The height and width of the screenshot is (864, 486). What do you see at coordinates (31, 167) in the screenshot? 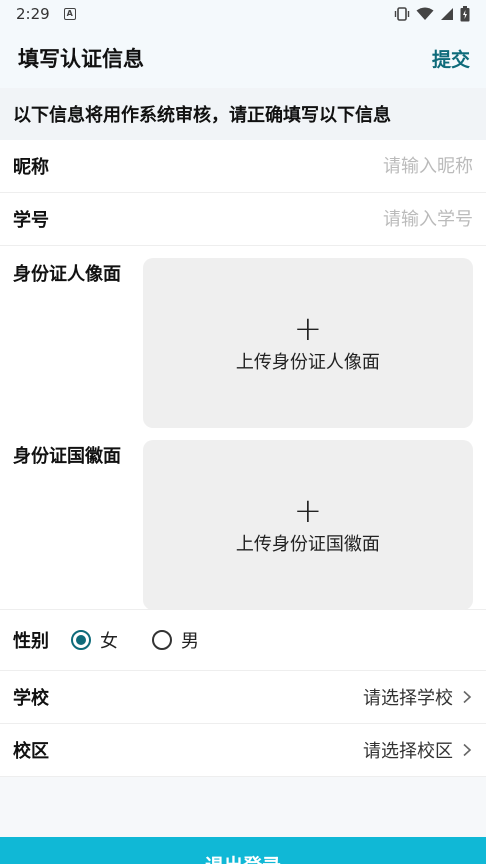
I see `nickname-label: 昵称` at bounding box center [31, 167].